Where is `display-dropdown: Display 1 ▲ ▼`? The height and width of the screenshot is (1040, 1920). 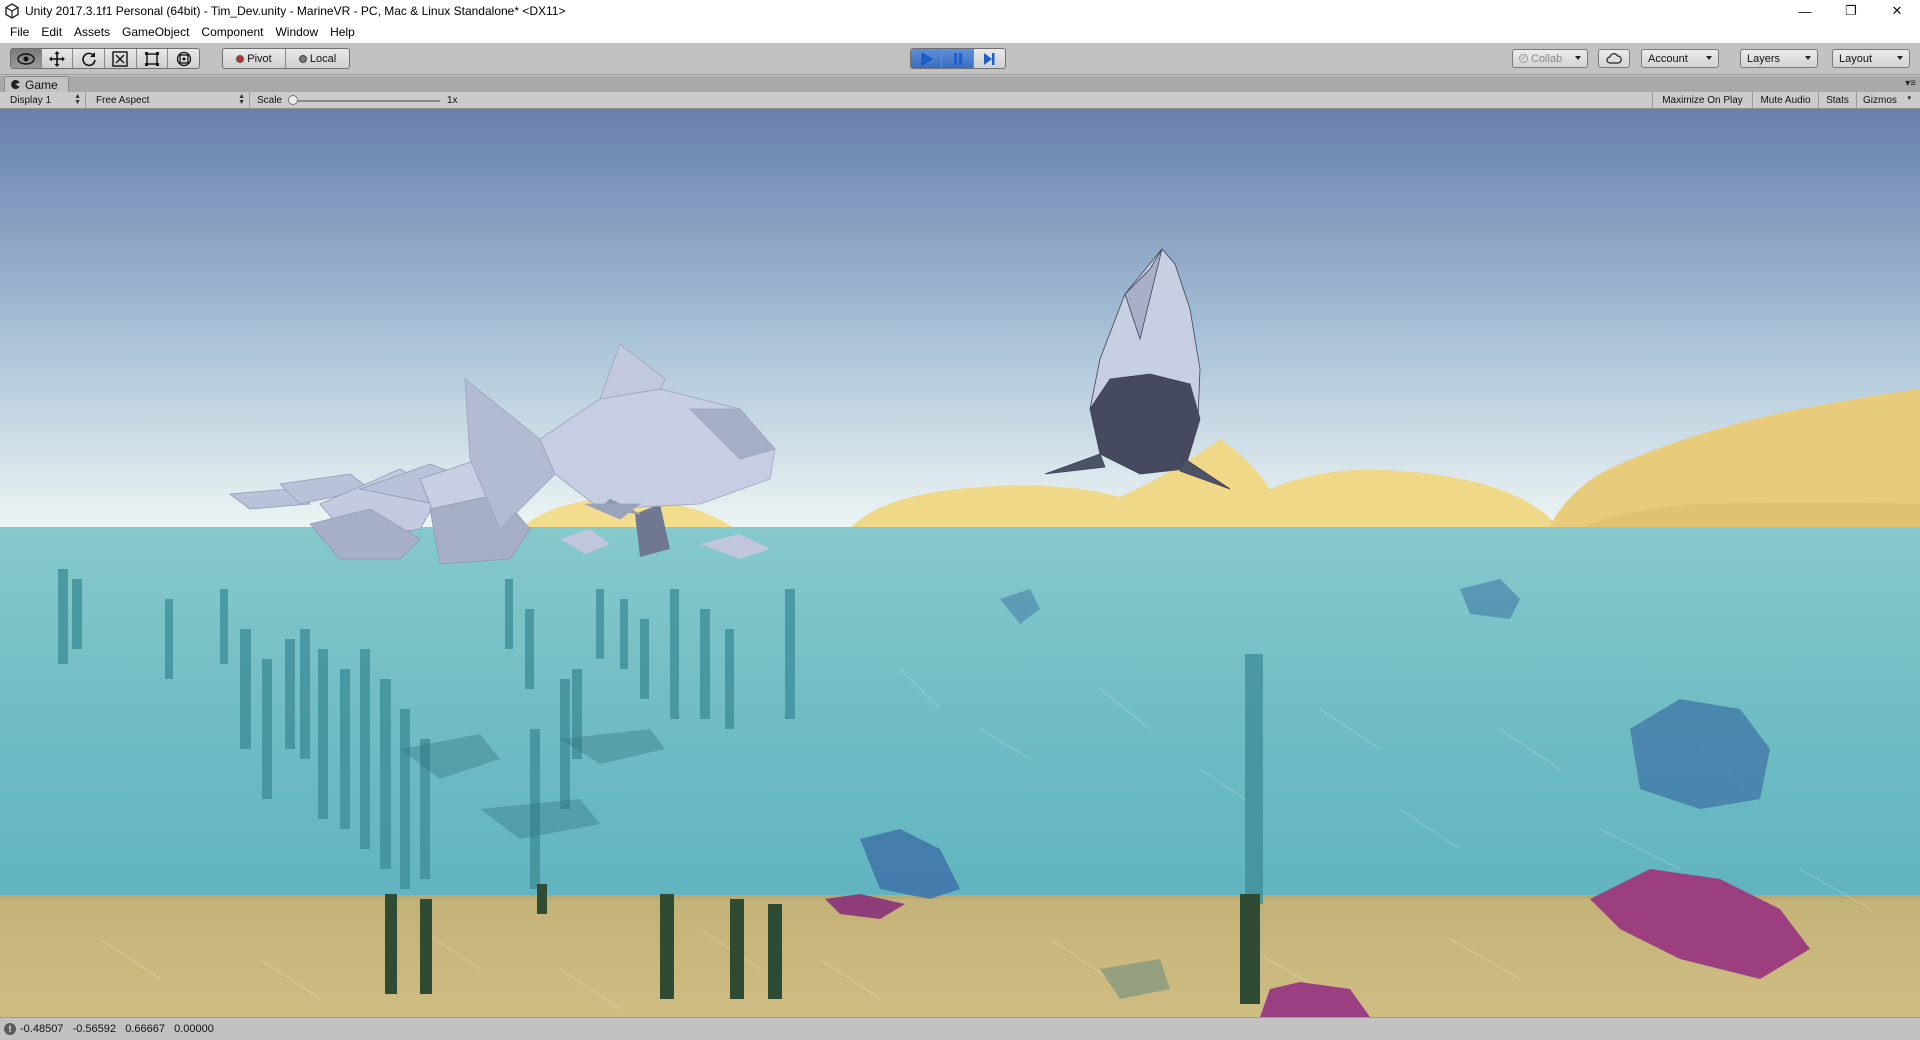 display-dropdown: Display 1 ▲ ▼ is located at coordinates (45, 100).